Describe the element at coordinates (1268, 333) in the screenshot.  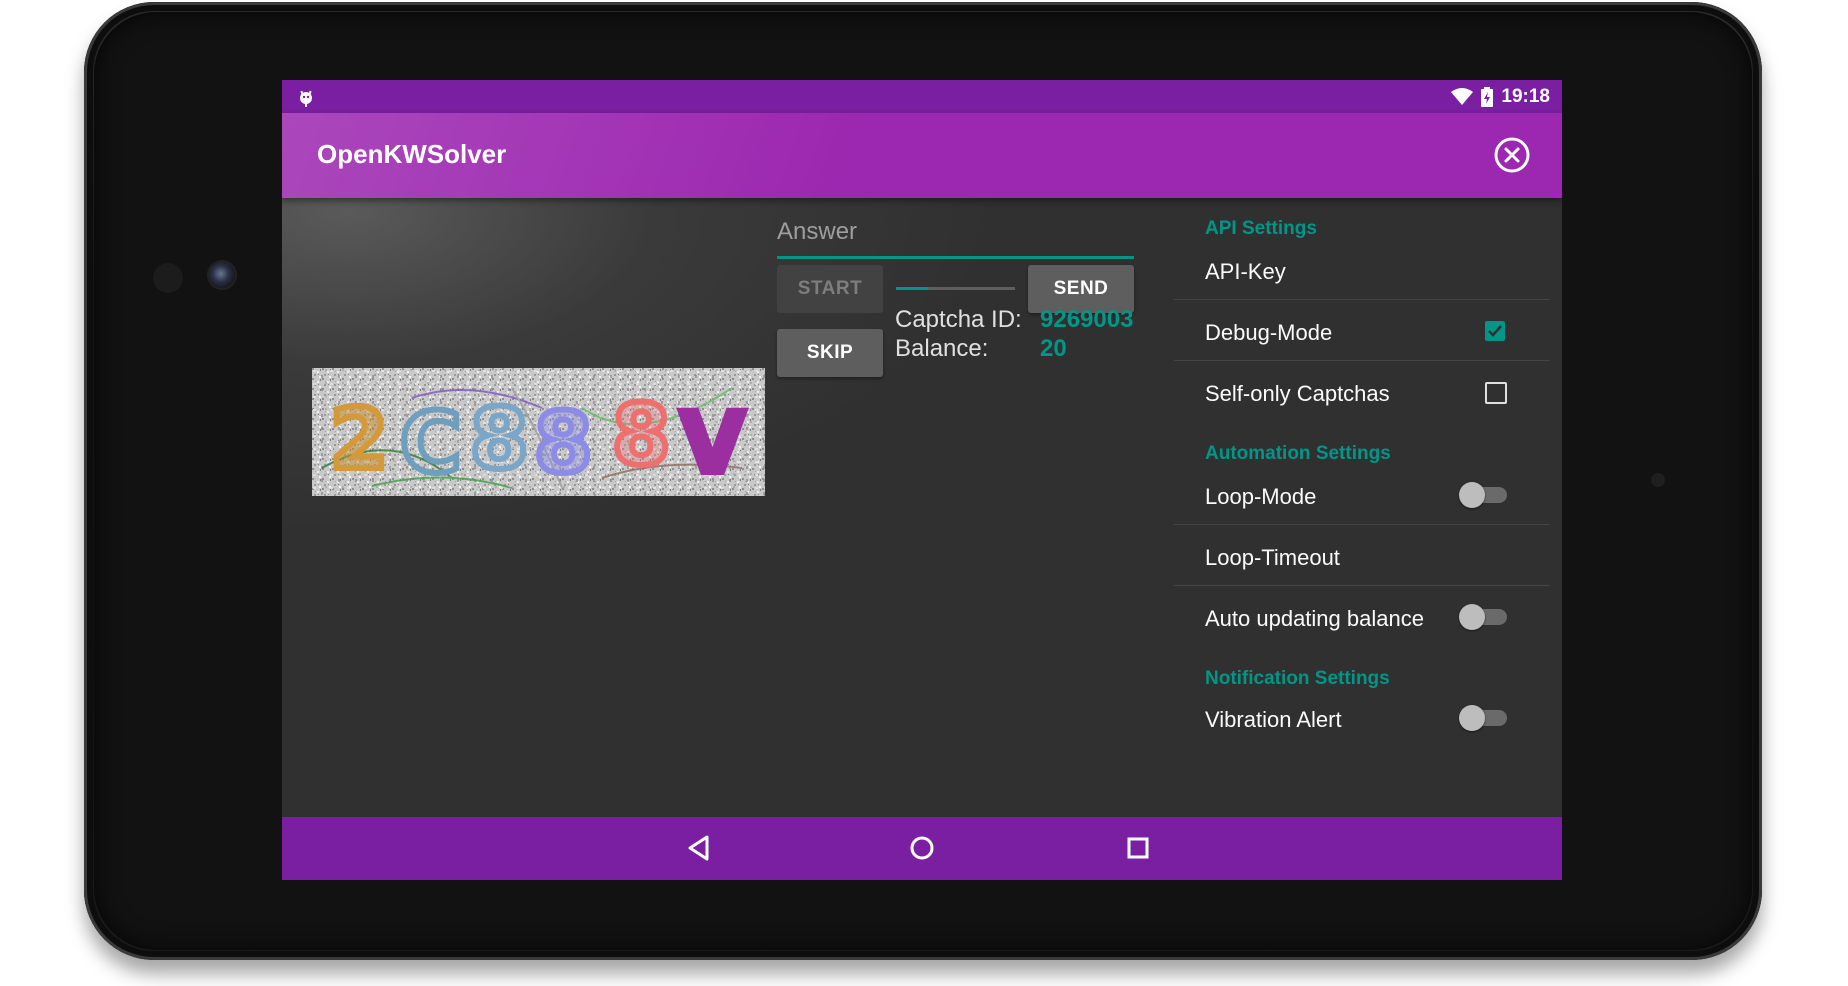
I see `debug-mode-item: Debug-Mode` at that location.